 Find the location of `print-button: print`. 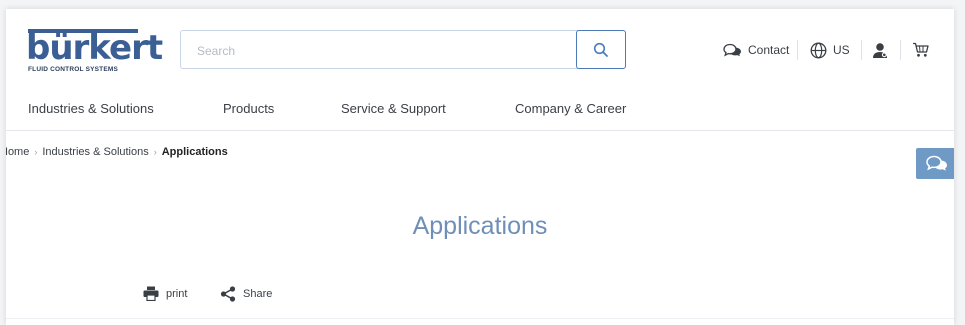

print-button: print is located at coordinates (165, 293).